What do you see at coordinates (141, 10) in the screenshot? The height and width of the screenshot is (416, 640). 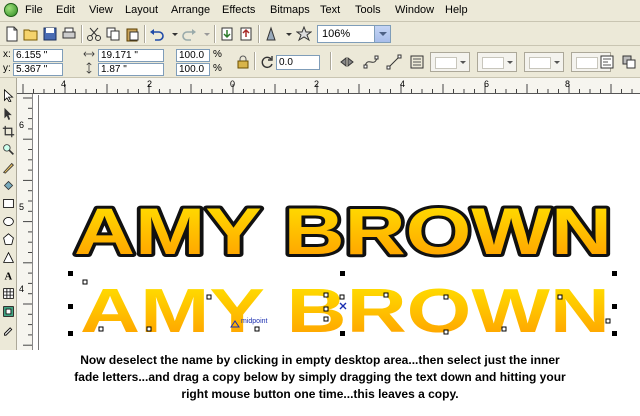 I see `menu-layout: Layout` at bounding box center [141, 10].